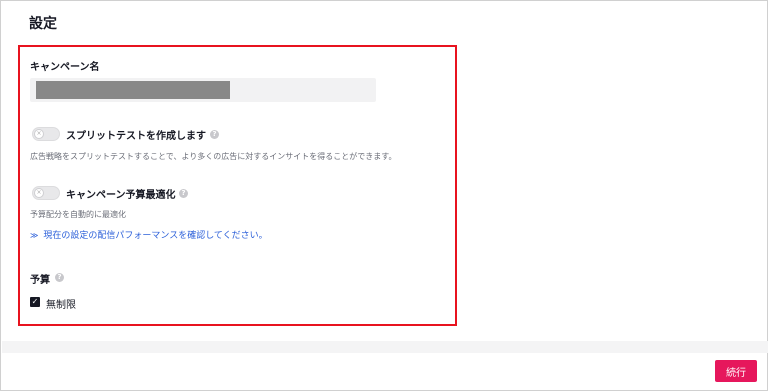 This screenshot has height=391, width=768. What do you see at coordinates (65, 67) in the screenshot?
I see `campaign-name-label: キャンペーン名` at bounding box center [65, 67].